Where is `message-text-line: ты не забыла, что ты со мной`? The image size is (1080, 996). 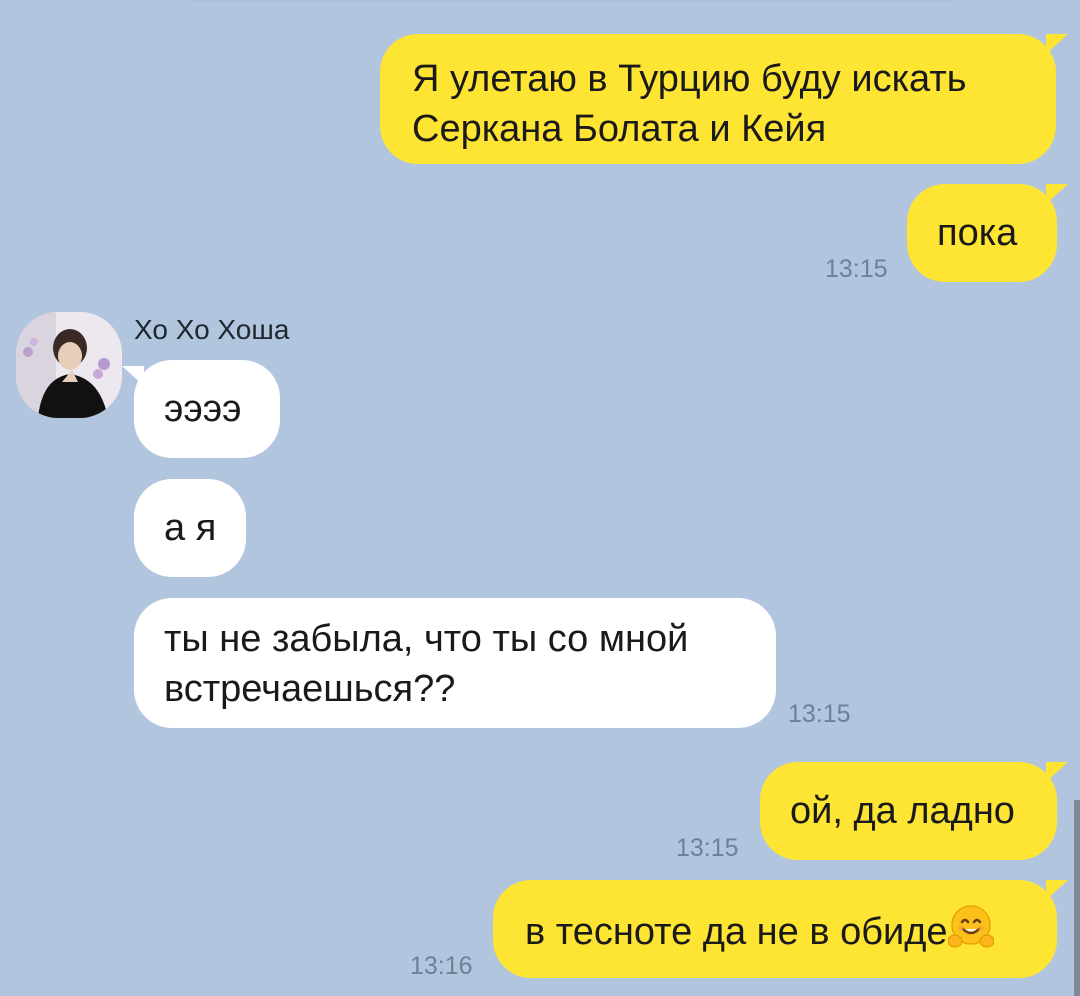
message-text-line: ты не забыла, что ты со мной is located at coordinates (426, 639).